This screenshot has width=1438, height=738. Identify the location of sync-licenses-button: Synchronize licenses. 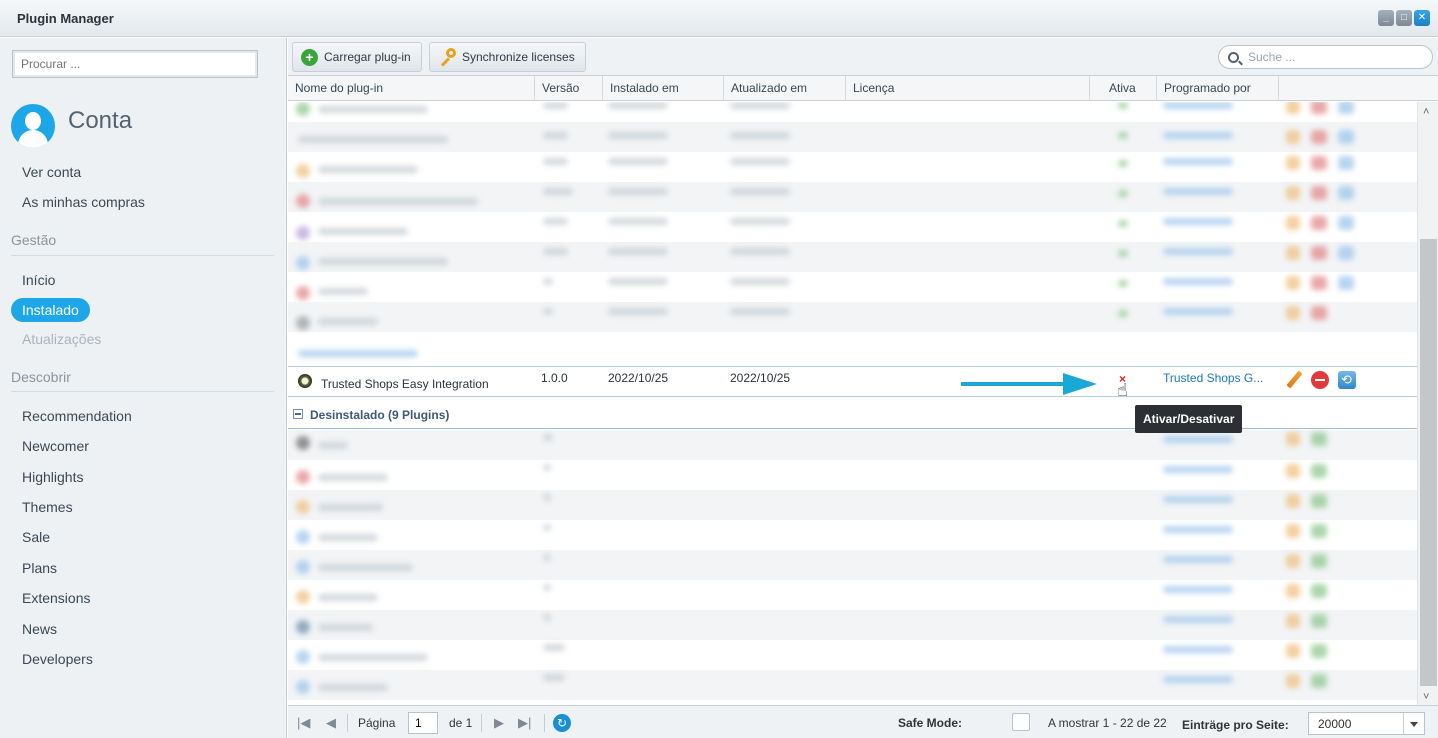
(507, 57).